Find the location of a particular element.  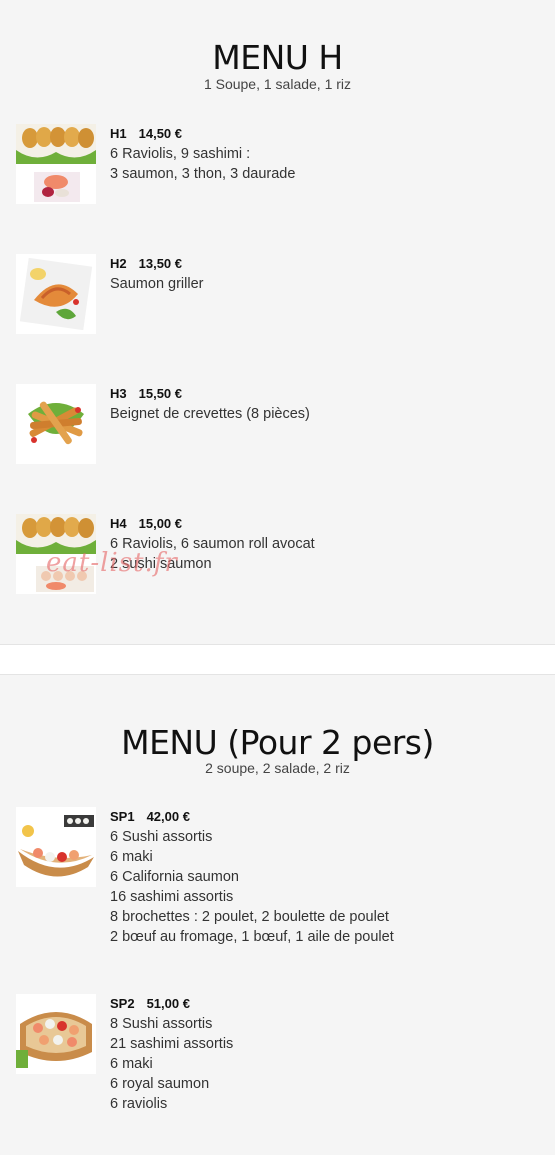

menu-h-subtitle: 1 Soupe, 1 salade, 1 riz is located at coordinates (277, 84).